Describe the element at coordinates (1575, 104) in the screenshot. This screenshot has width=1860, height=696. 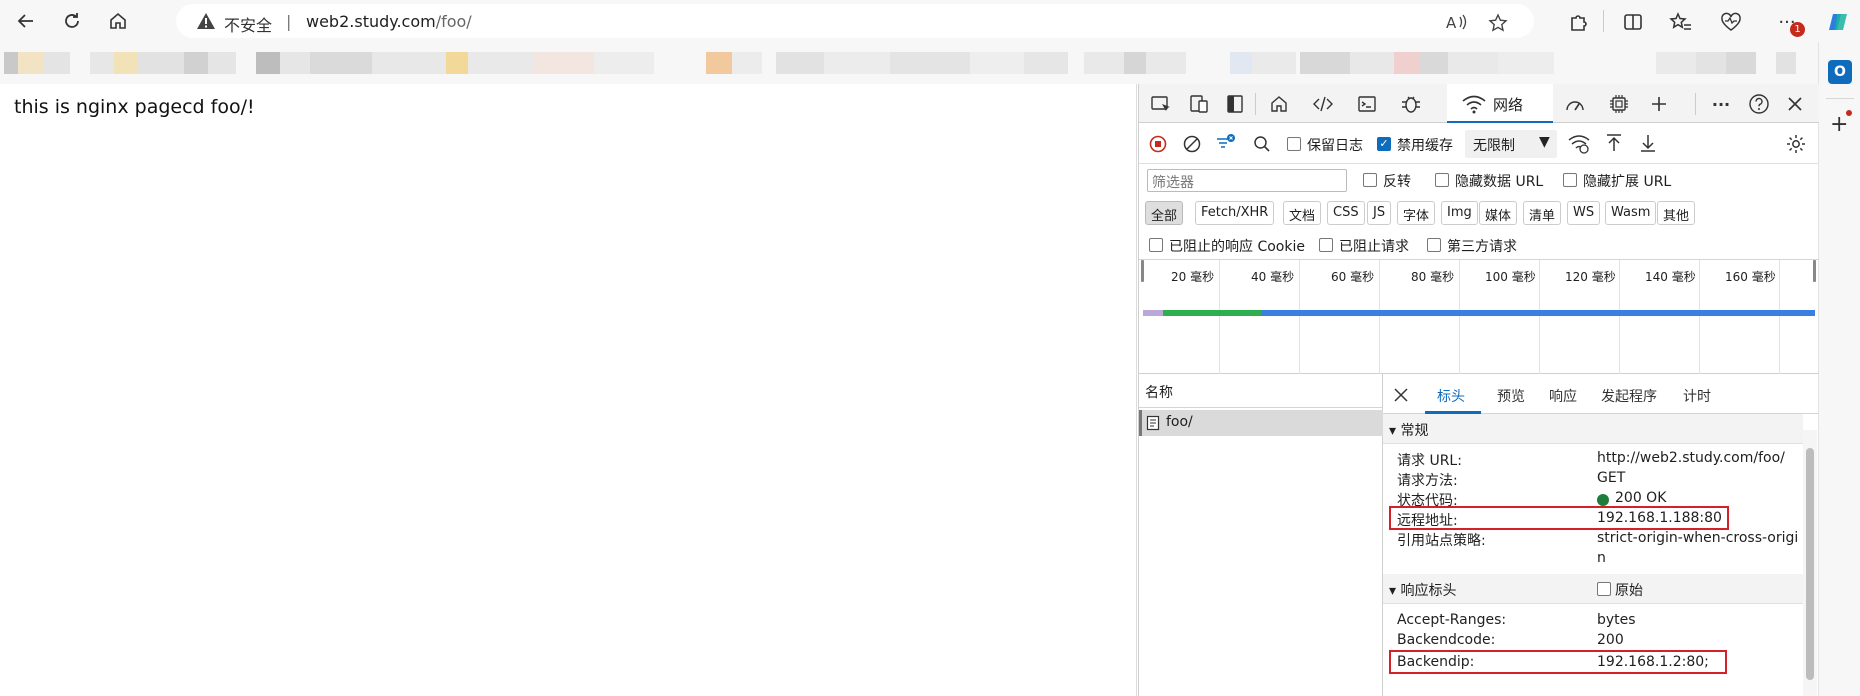
I see `tab-performance` at that location.